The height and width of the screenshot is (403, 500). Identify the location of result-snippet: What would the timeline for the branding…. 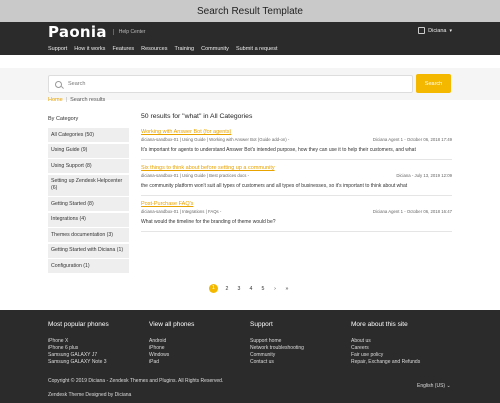
(208, 222).